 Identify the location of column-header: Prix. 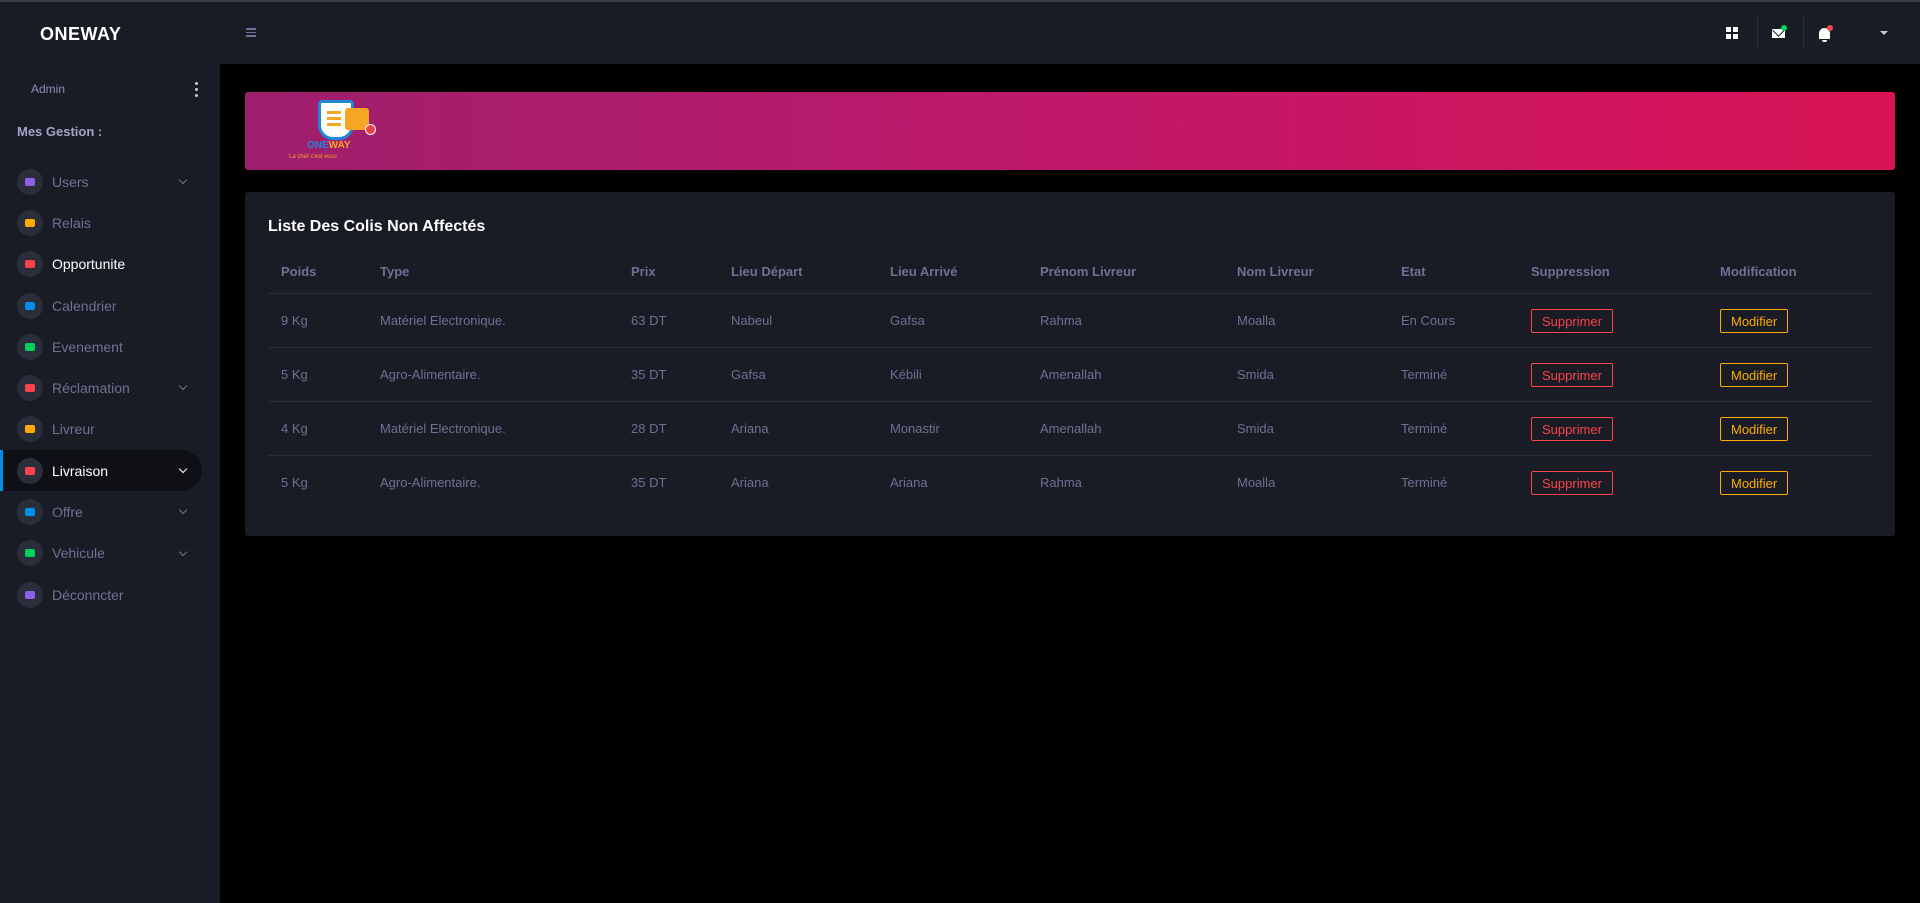
(668, 272).